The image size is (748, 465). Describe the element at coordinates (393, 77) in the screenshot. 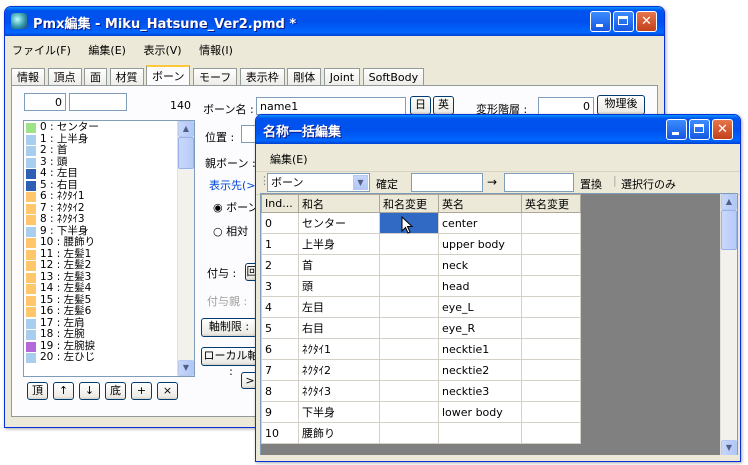

I see `tab-softbody: SoftBody` at that location.